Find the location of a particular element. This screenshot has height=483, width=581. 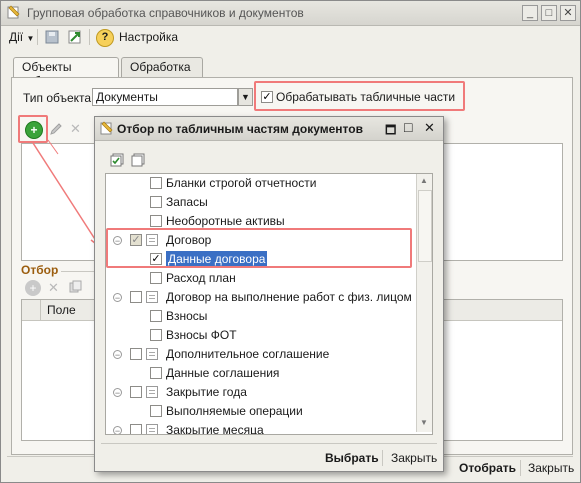

tree-item-row: Запасы is located at coordinates (261, 202).